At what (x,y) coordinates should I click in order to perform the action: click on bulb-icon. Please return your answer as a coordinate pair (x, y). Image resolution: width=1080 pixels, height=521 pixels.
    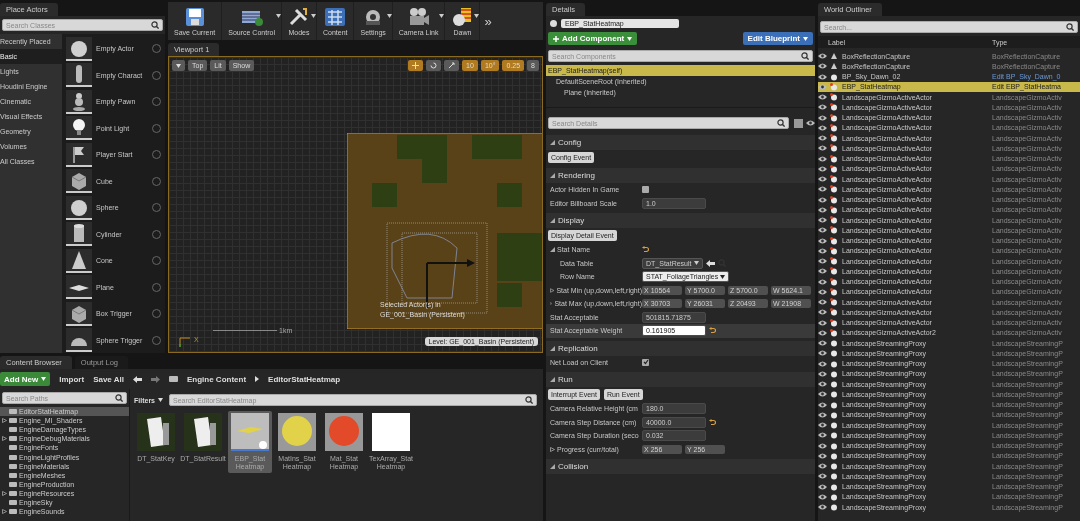
    Looking at the image, I should click on (79, 128).